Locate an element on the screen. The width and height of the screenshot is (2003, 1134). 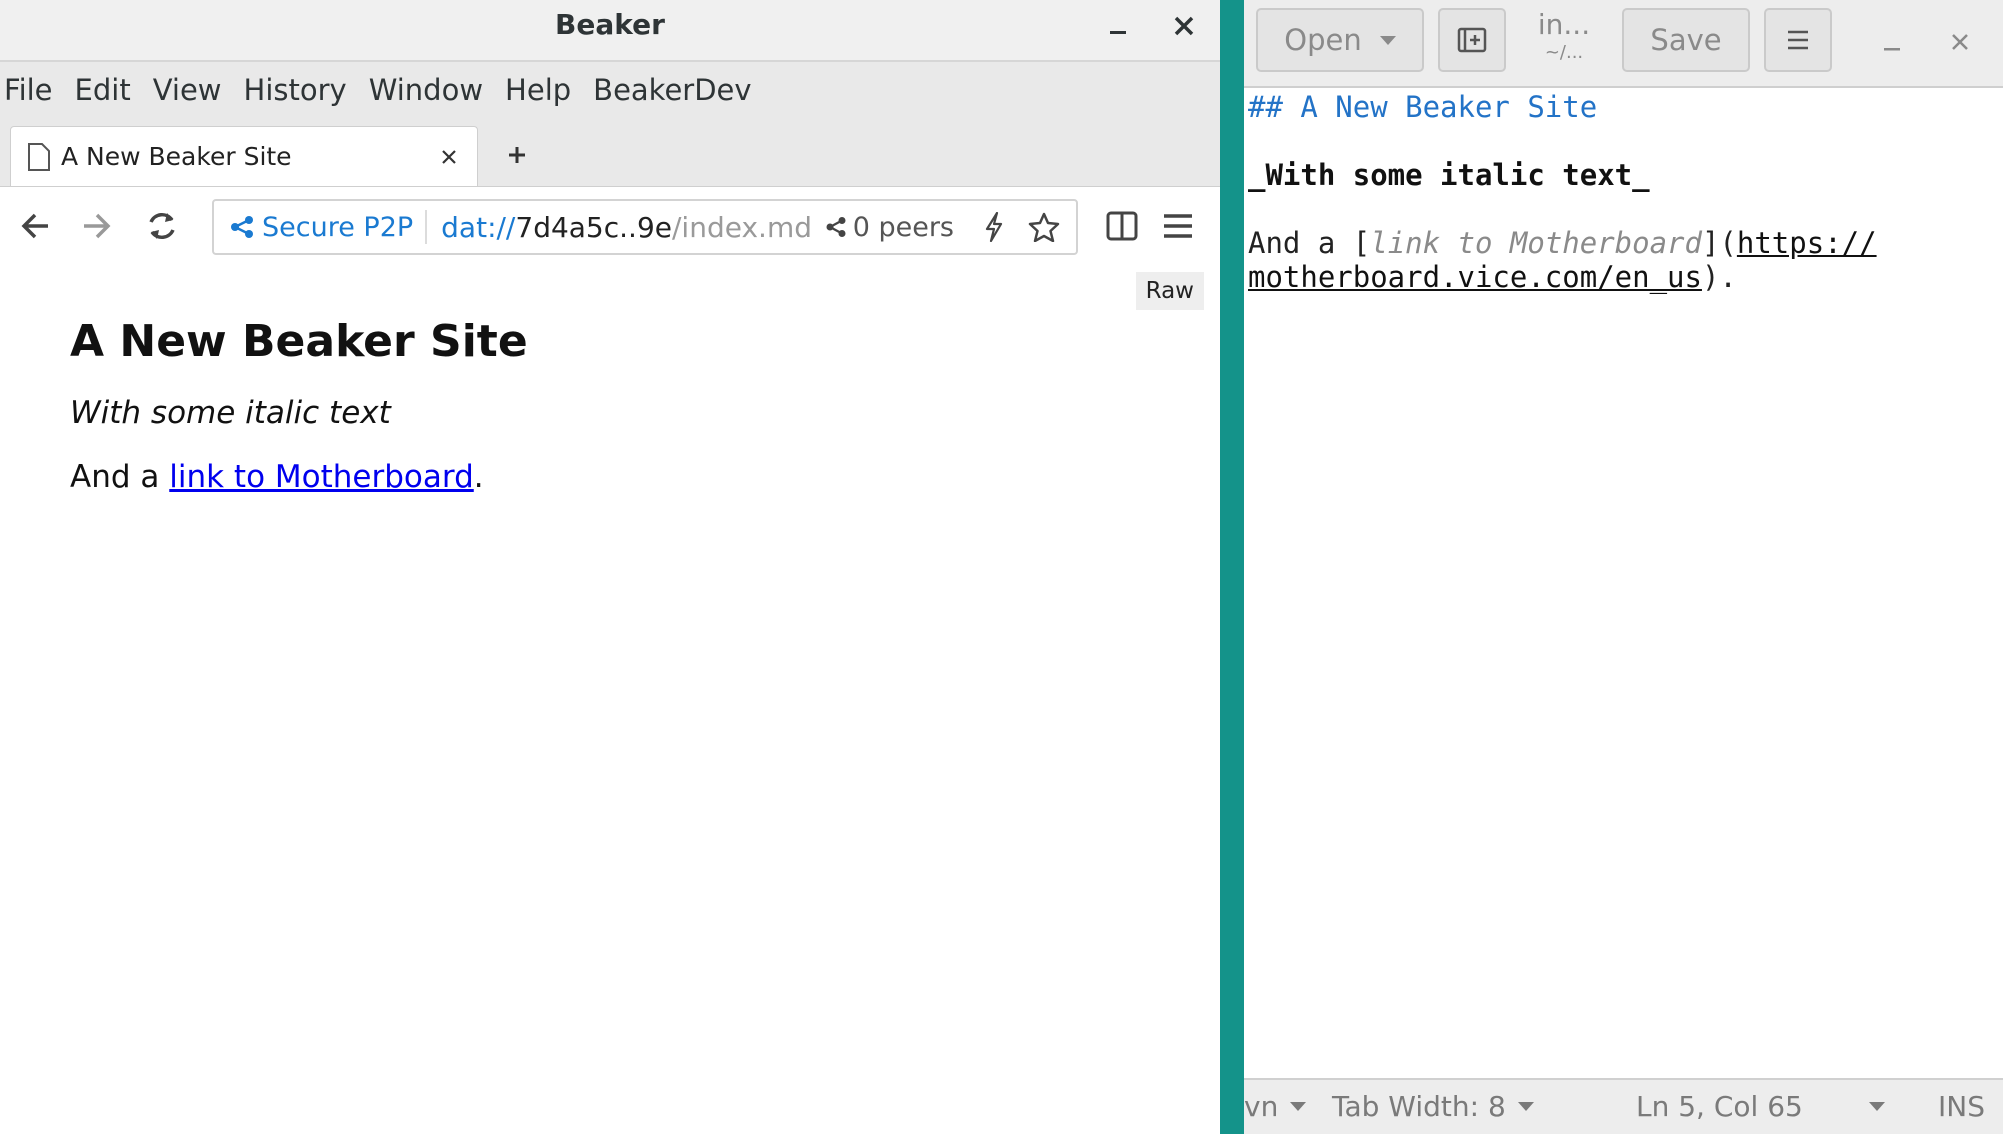
live-reload-button is located at coordinates (994, 227).